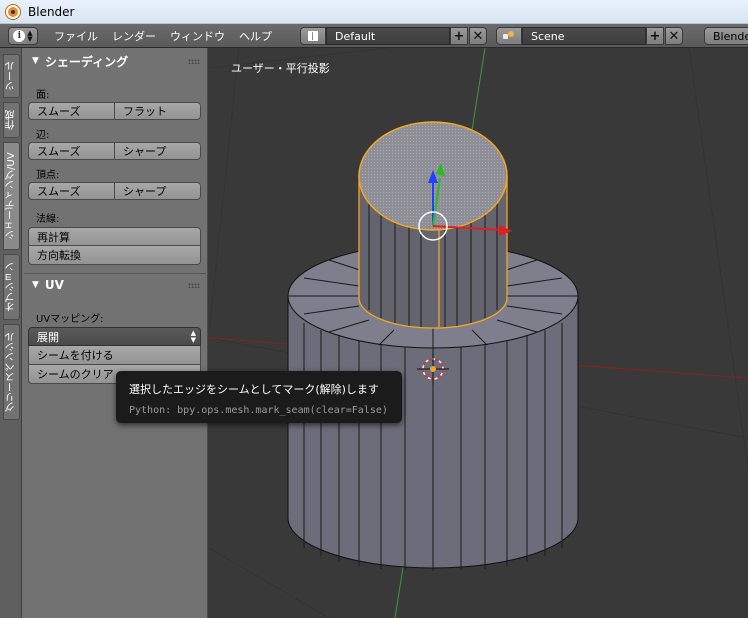 Image resolution: width=748 pixels, height=618 pixels. Describe the element at coordinates (157, 111) in the screenshot. I see `faces-flat-button: フラット` at that location.